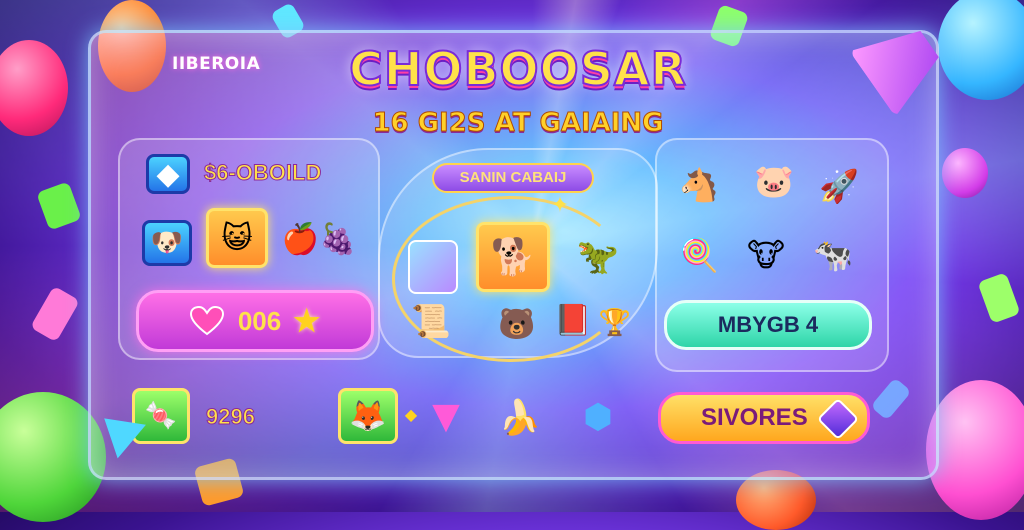 This screenshot has height=530, width=1024. I want to click on fox-tile-icon: 🦊, so click(368, 416).